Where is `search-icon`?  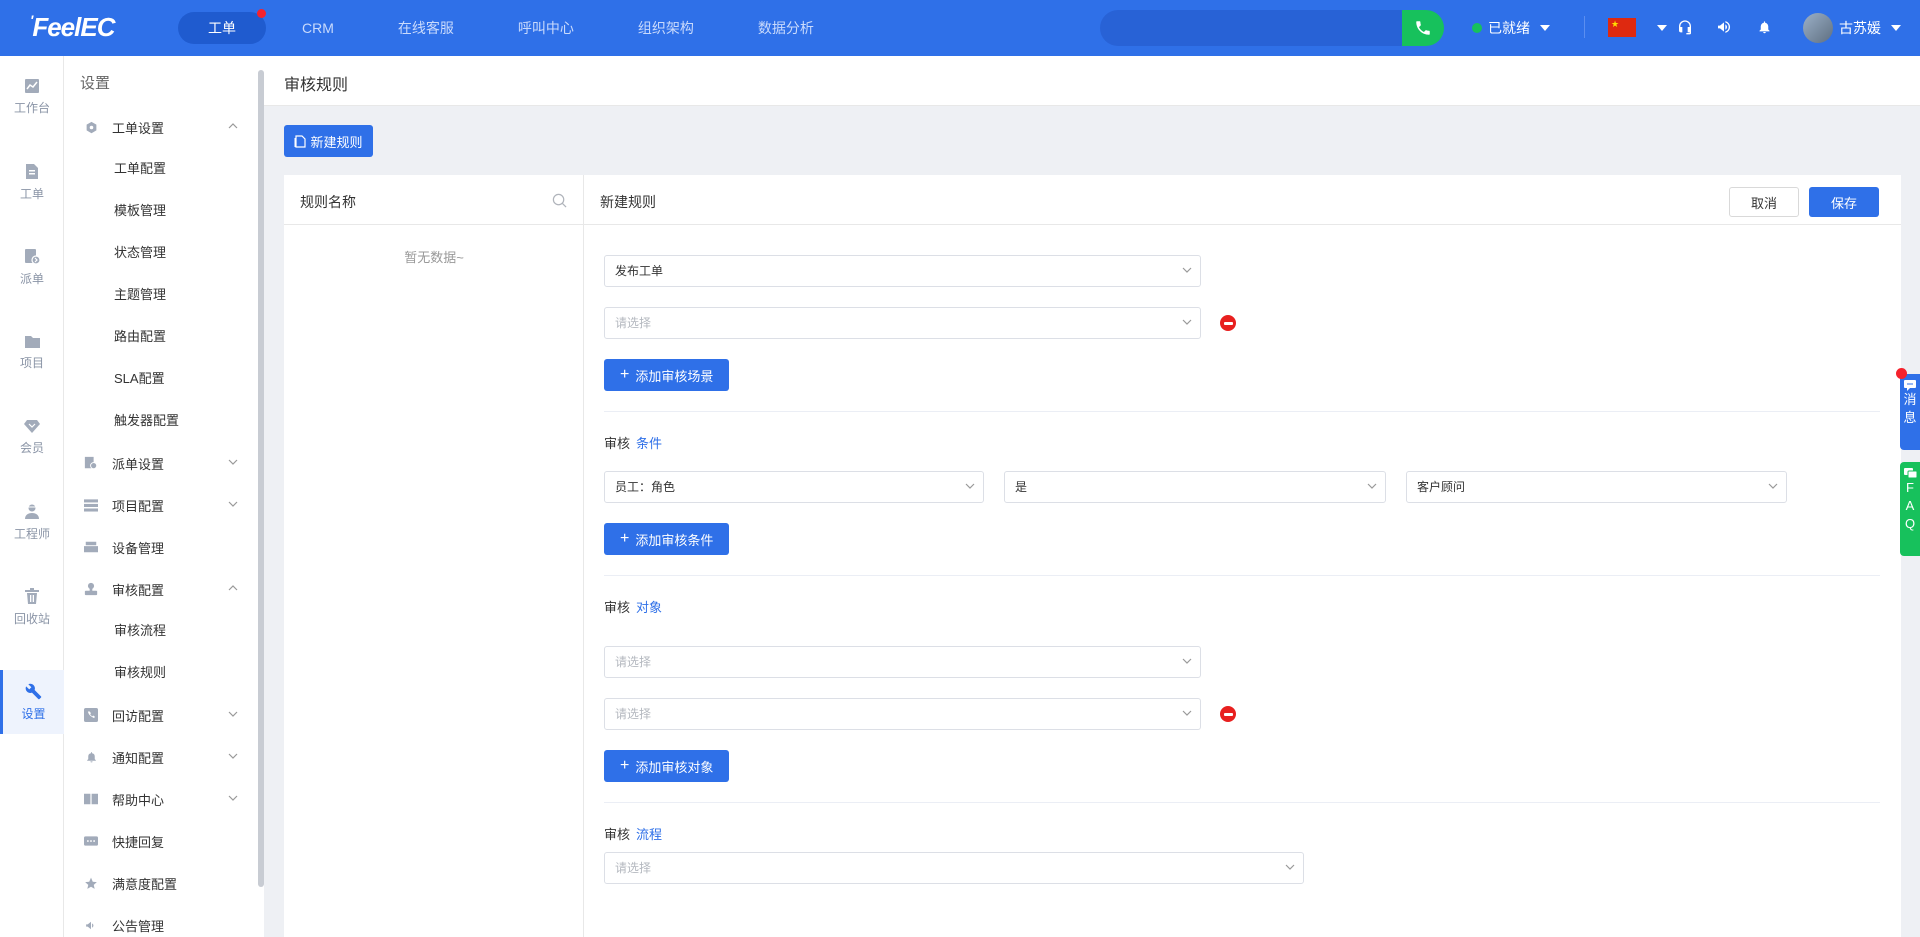
search-icon is located at coordinates (559, 200).